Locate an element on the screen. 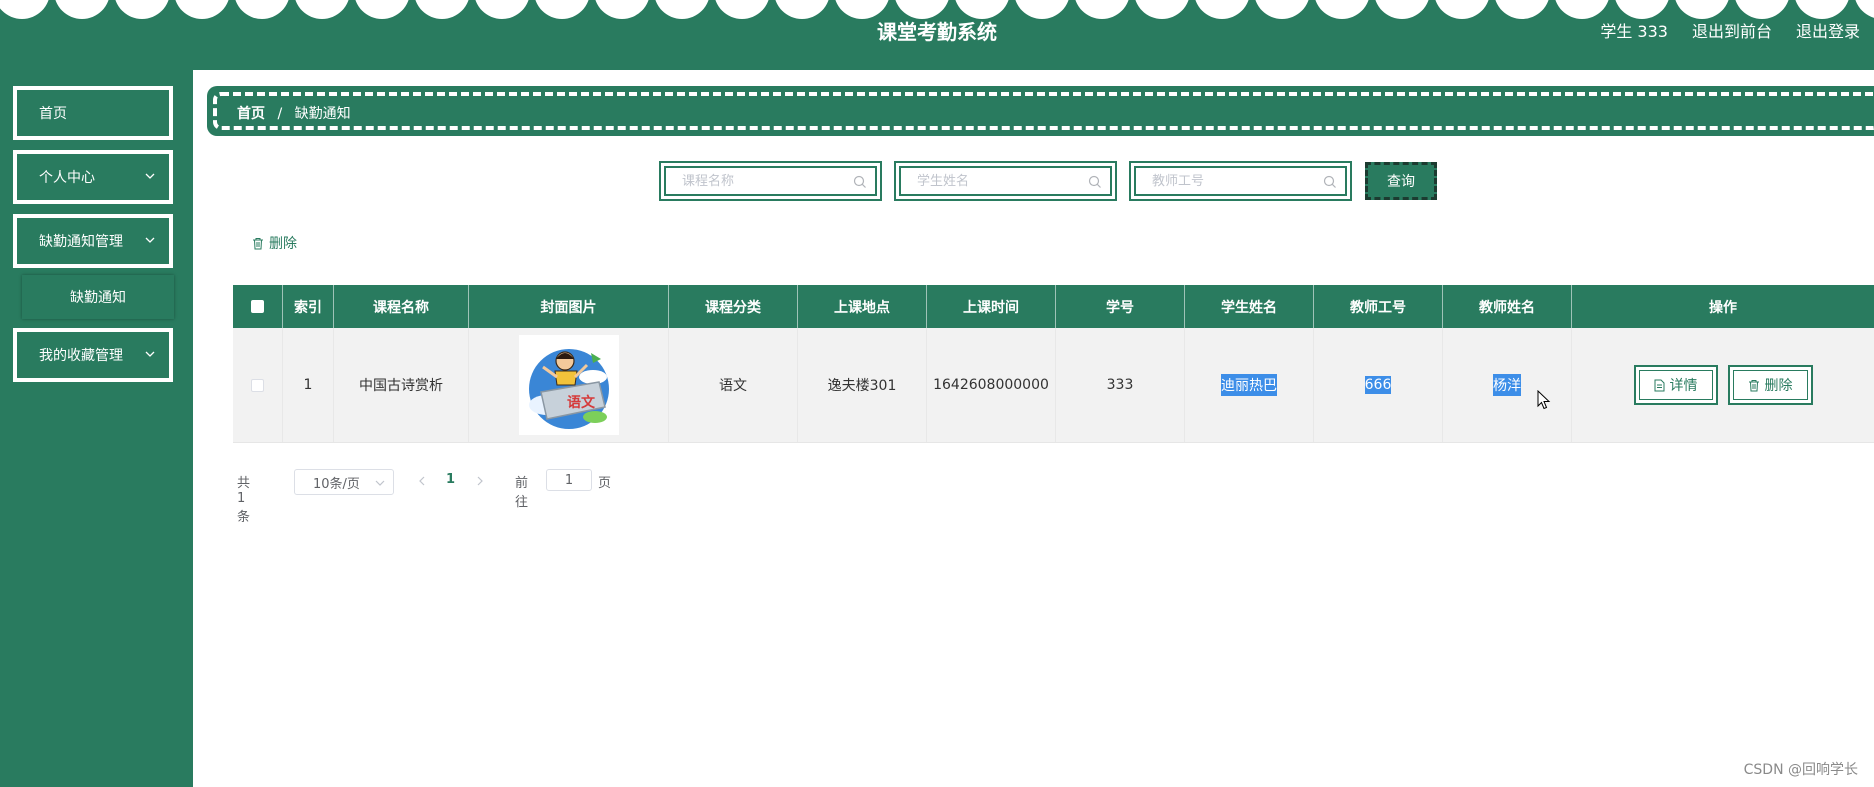  sidebar-subitem-absence-notice: 缺勤通知 is located at coordinates (98, 297).